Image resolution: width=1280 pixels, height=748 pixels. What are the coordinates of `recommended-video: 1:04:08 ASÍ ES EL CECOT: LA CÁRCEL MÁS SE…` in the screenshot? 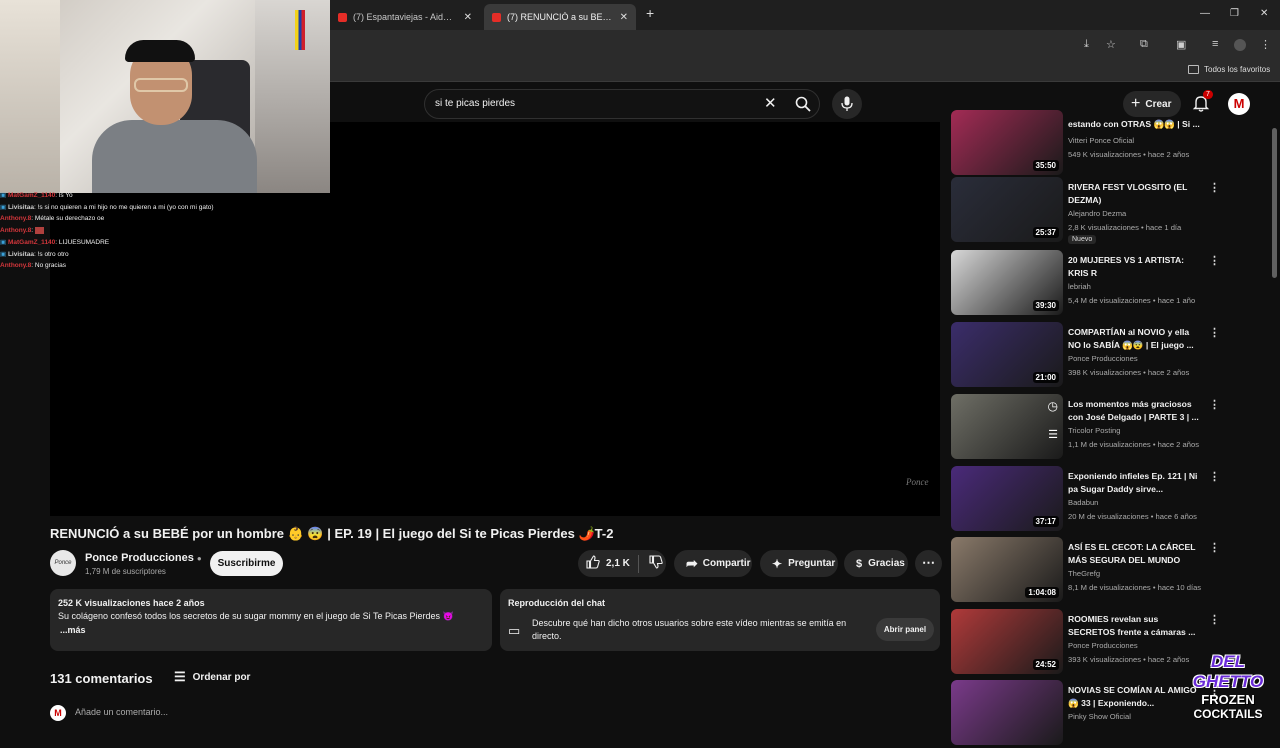 It's located at (1111, 571).